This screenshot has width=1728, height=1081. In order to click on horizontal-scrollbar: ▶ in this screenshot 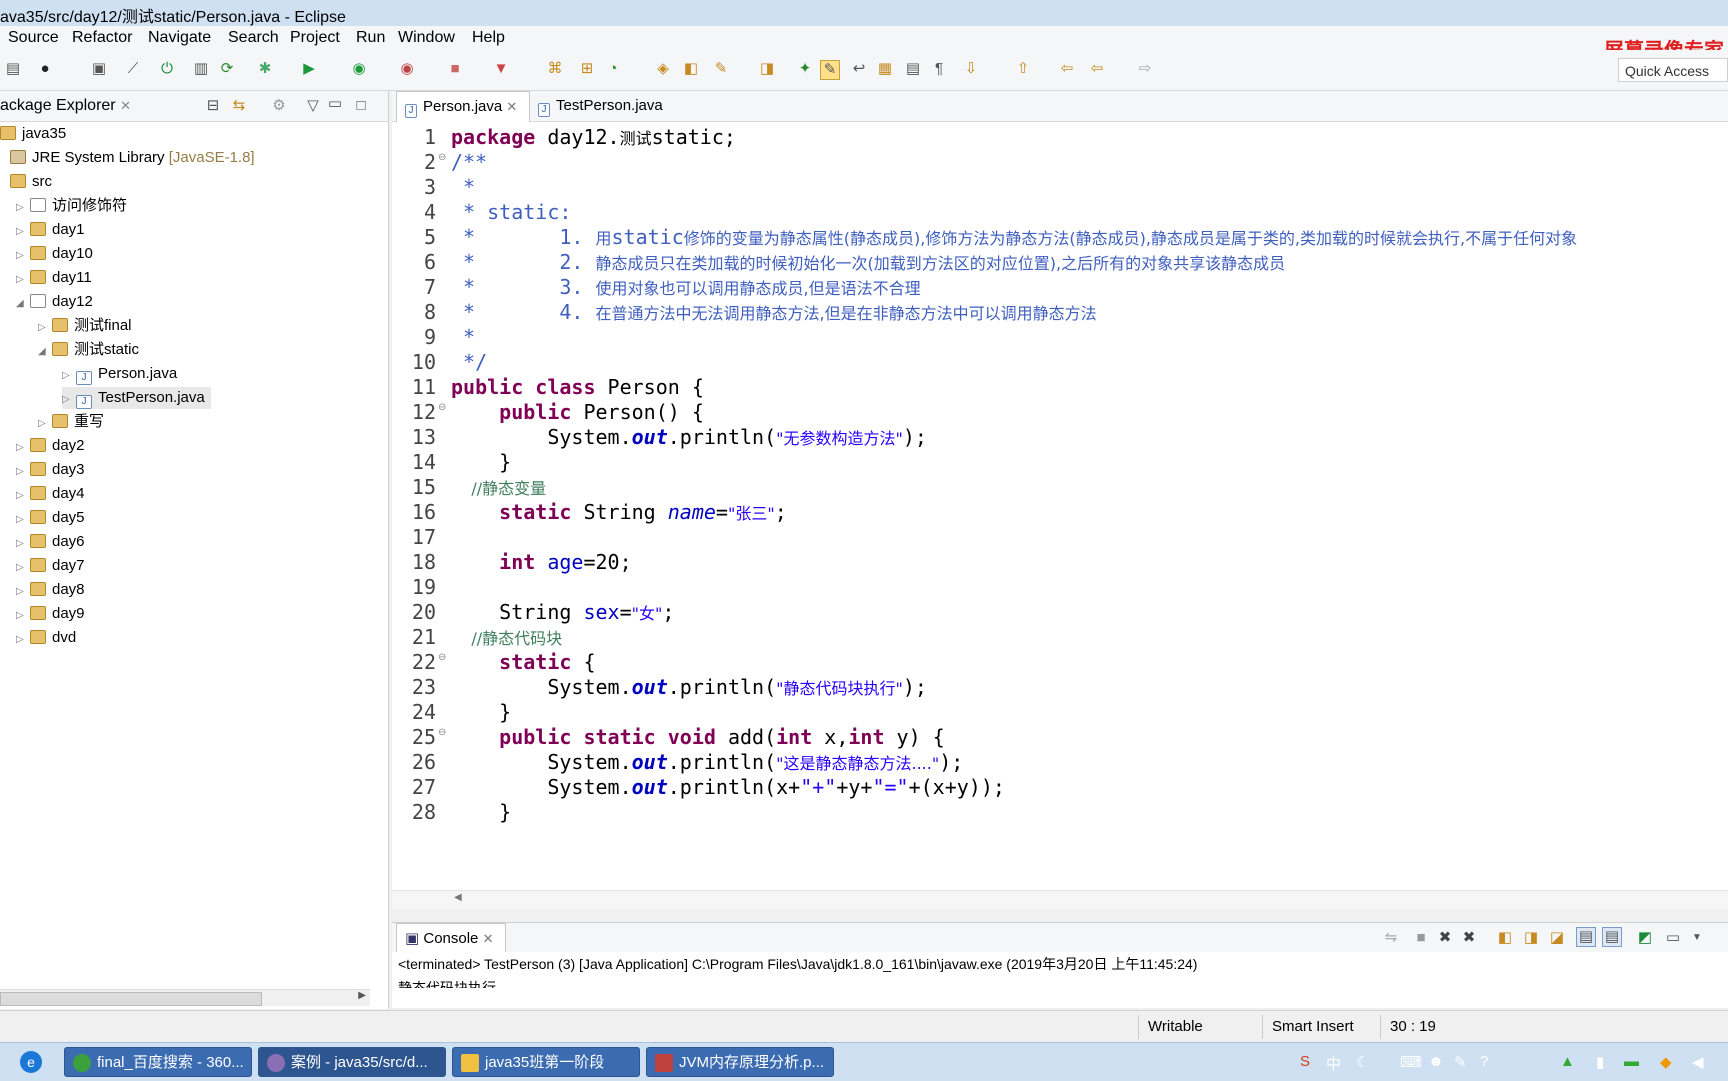, I will do `click(185, 997)`.